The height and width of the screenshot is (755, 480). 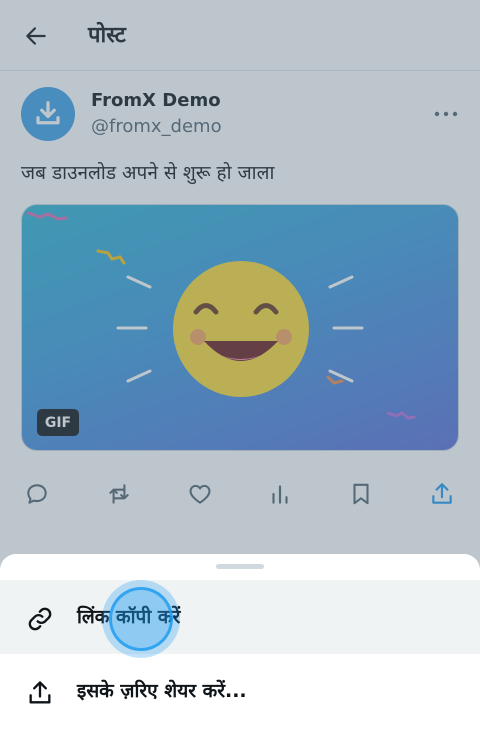 What do you see at coordinates (40, 693) in the screenshot?
I see `share-via-icon` at bounding box center [40, 693].